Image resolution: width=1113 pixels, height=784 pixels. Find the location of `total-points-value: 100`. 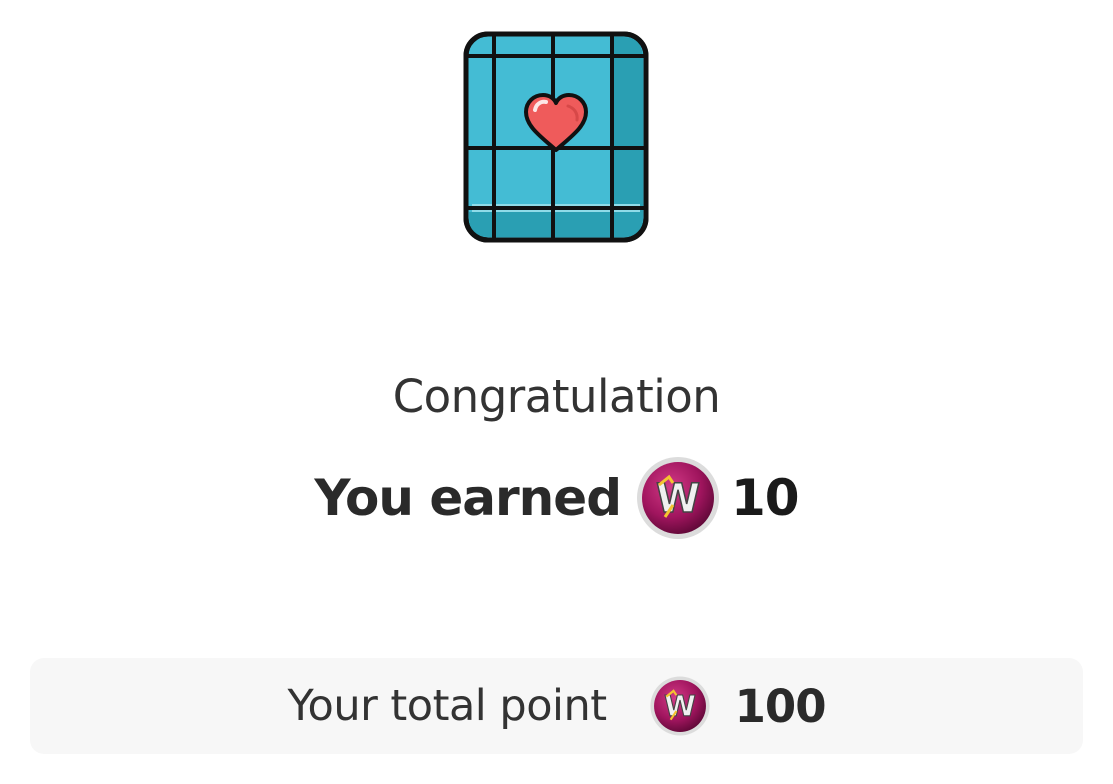

total-points-value: 100 is located at coordinates (780, 706).